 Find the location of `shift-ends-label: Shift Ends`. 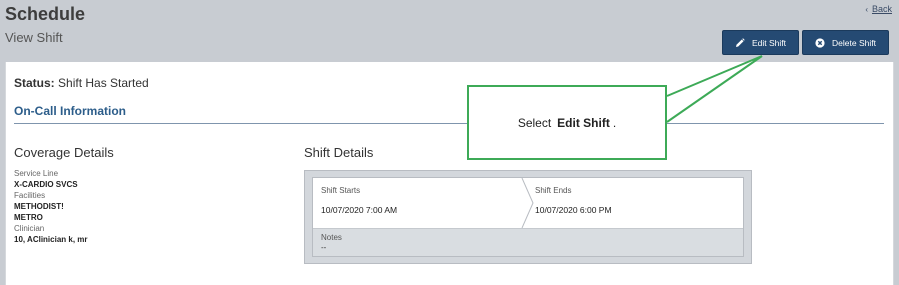

shift-ends-label: Shift Ends is located at coordinates (553, 190).